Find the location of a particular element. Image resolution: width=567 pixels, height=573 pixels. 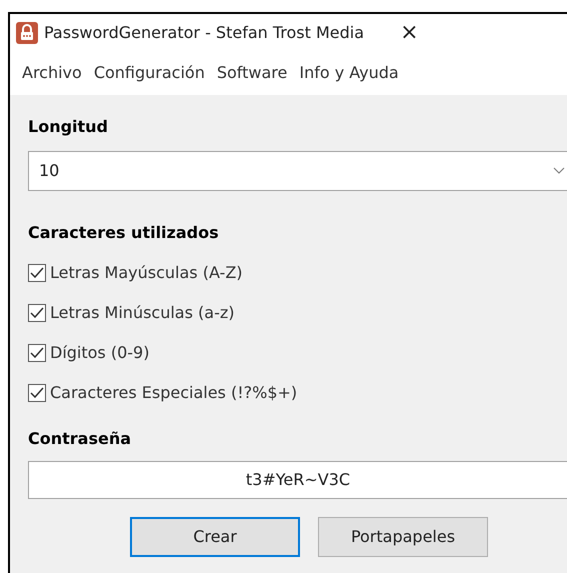

menu-item: Software is located at coordinates (252, 73).